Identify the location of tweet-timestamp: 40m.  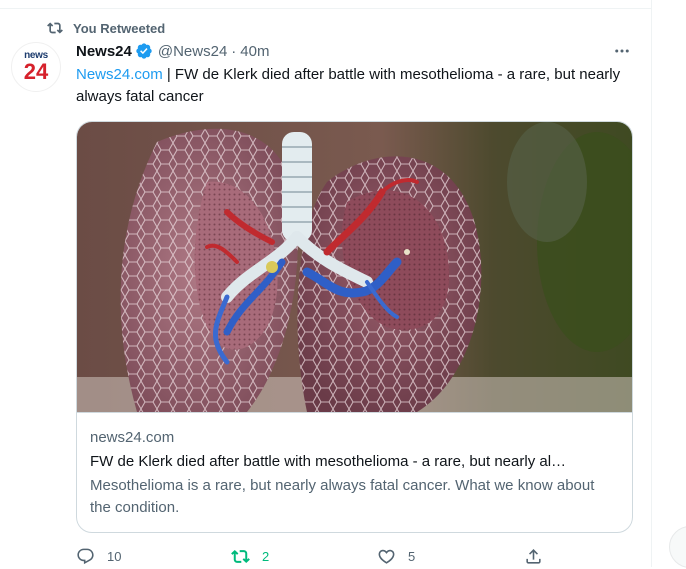
(254, 51).